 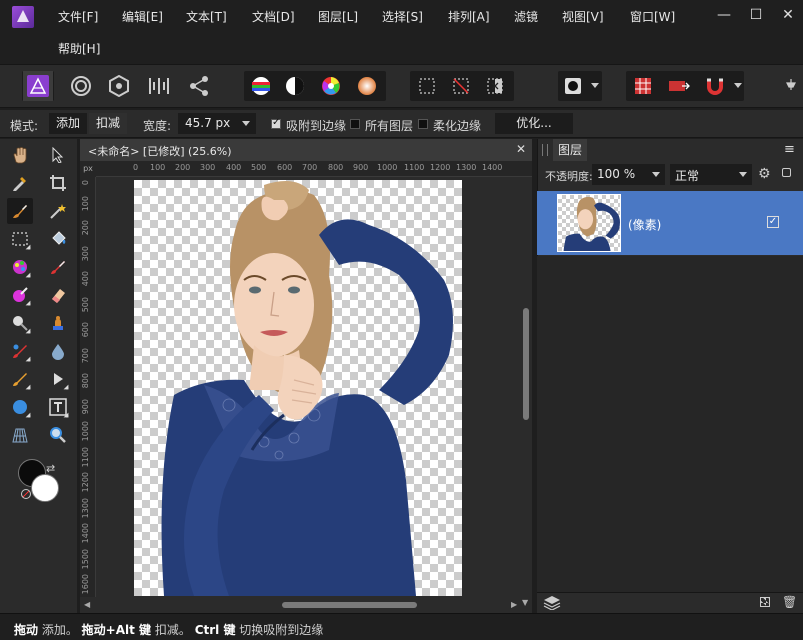 What do you see at coordinates (595, 85) in the screenshot?
I see `quick-mask-dropdown-icon` at bounding box center [595, 85].